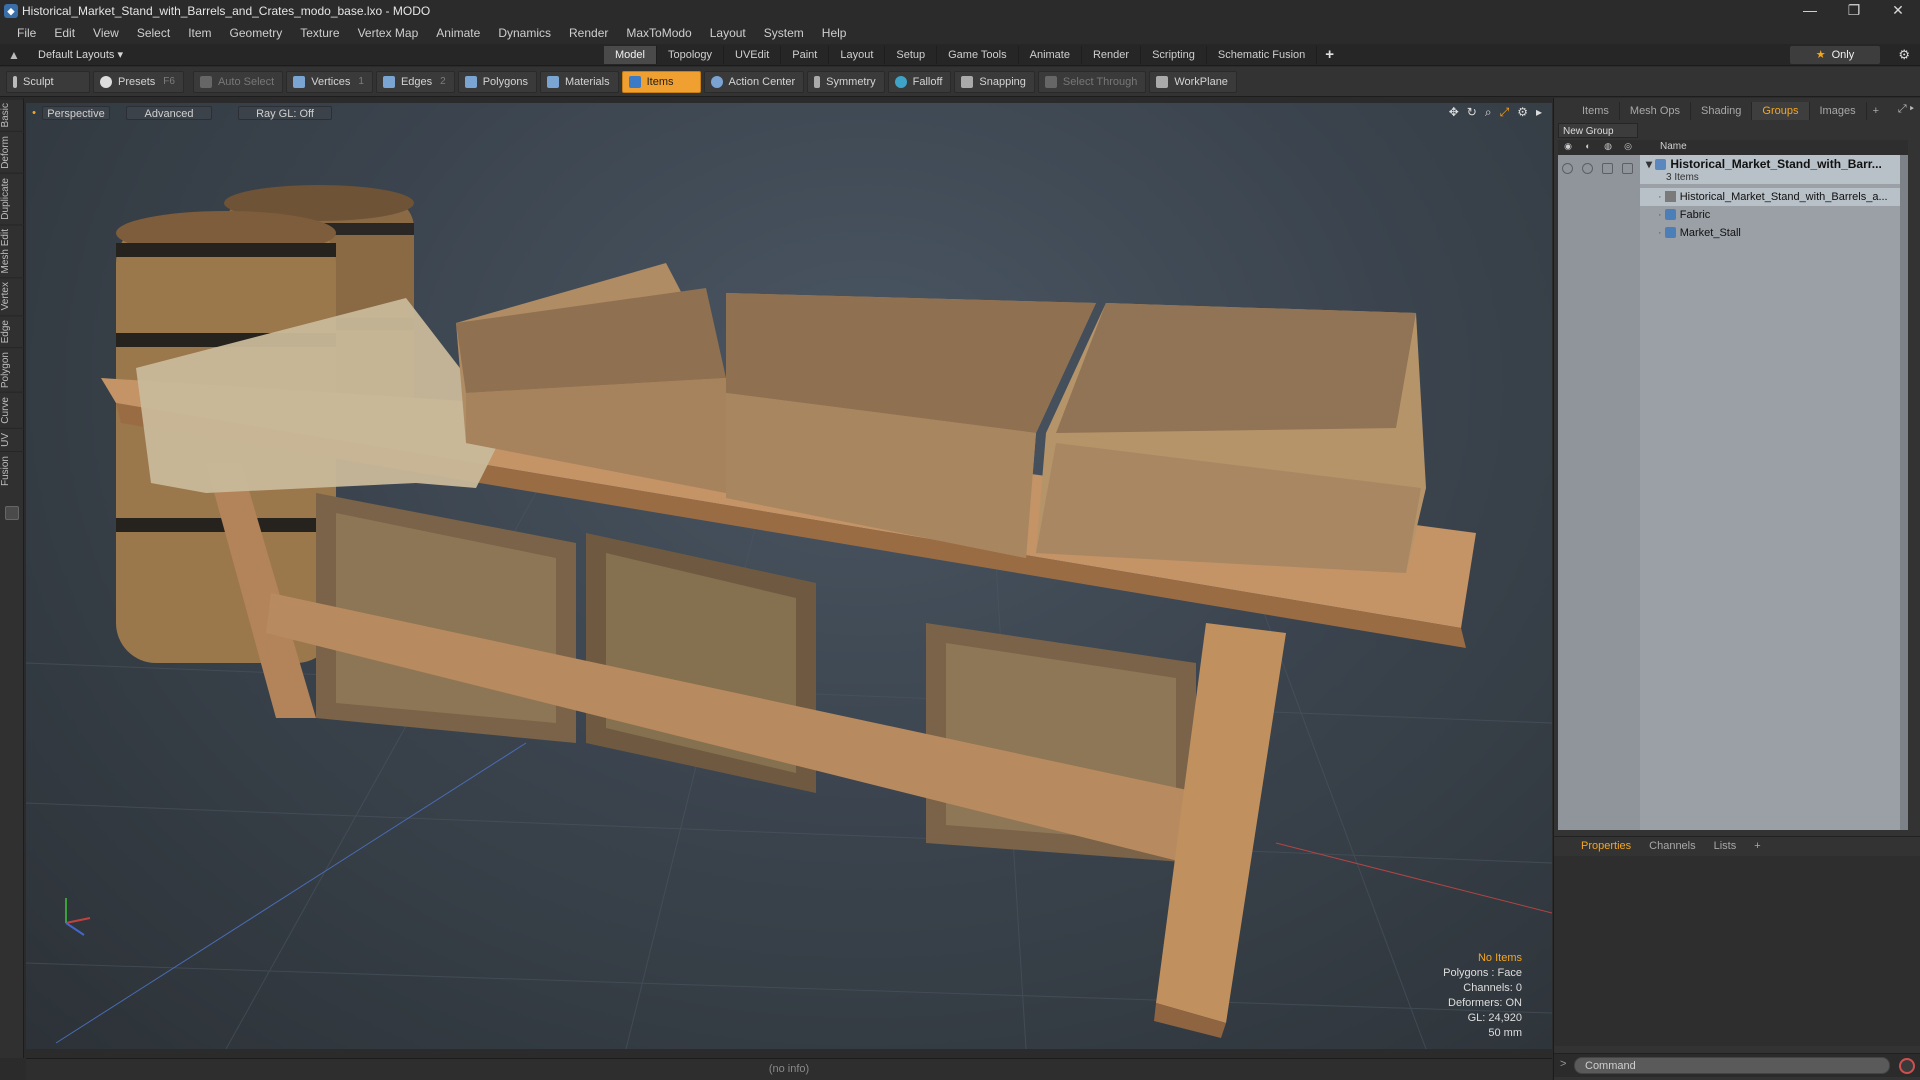 This screenshot has height=1080, width=1920. Describe the element at coordinates (846, 81) in the screenshot. I see `symmetry-button: Symmetry` at that location.